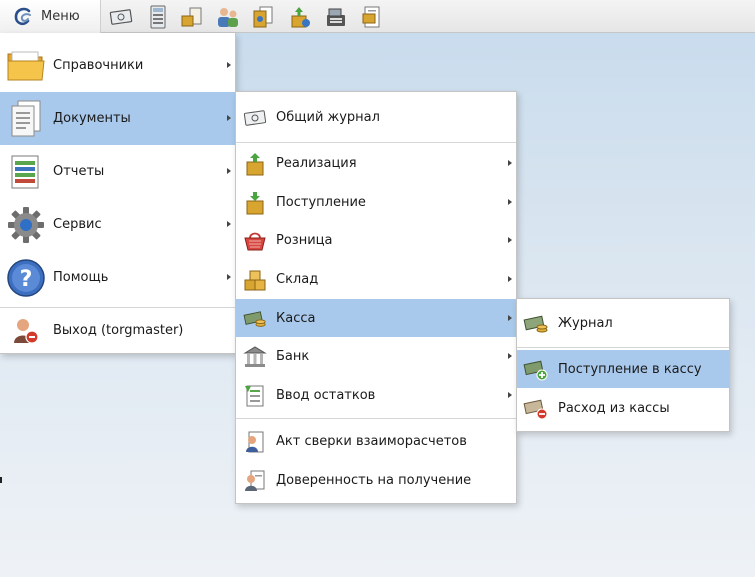 The width and height of the screenshot is (755, 577). Describe the element at coordinates (376, 318) in the screenshot. I see `menu-item-cash: Касса` at that location.